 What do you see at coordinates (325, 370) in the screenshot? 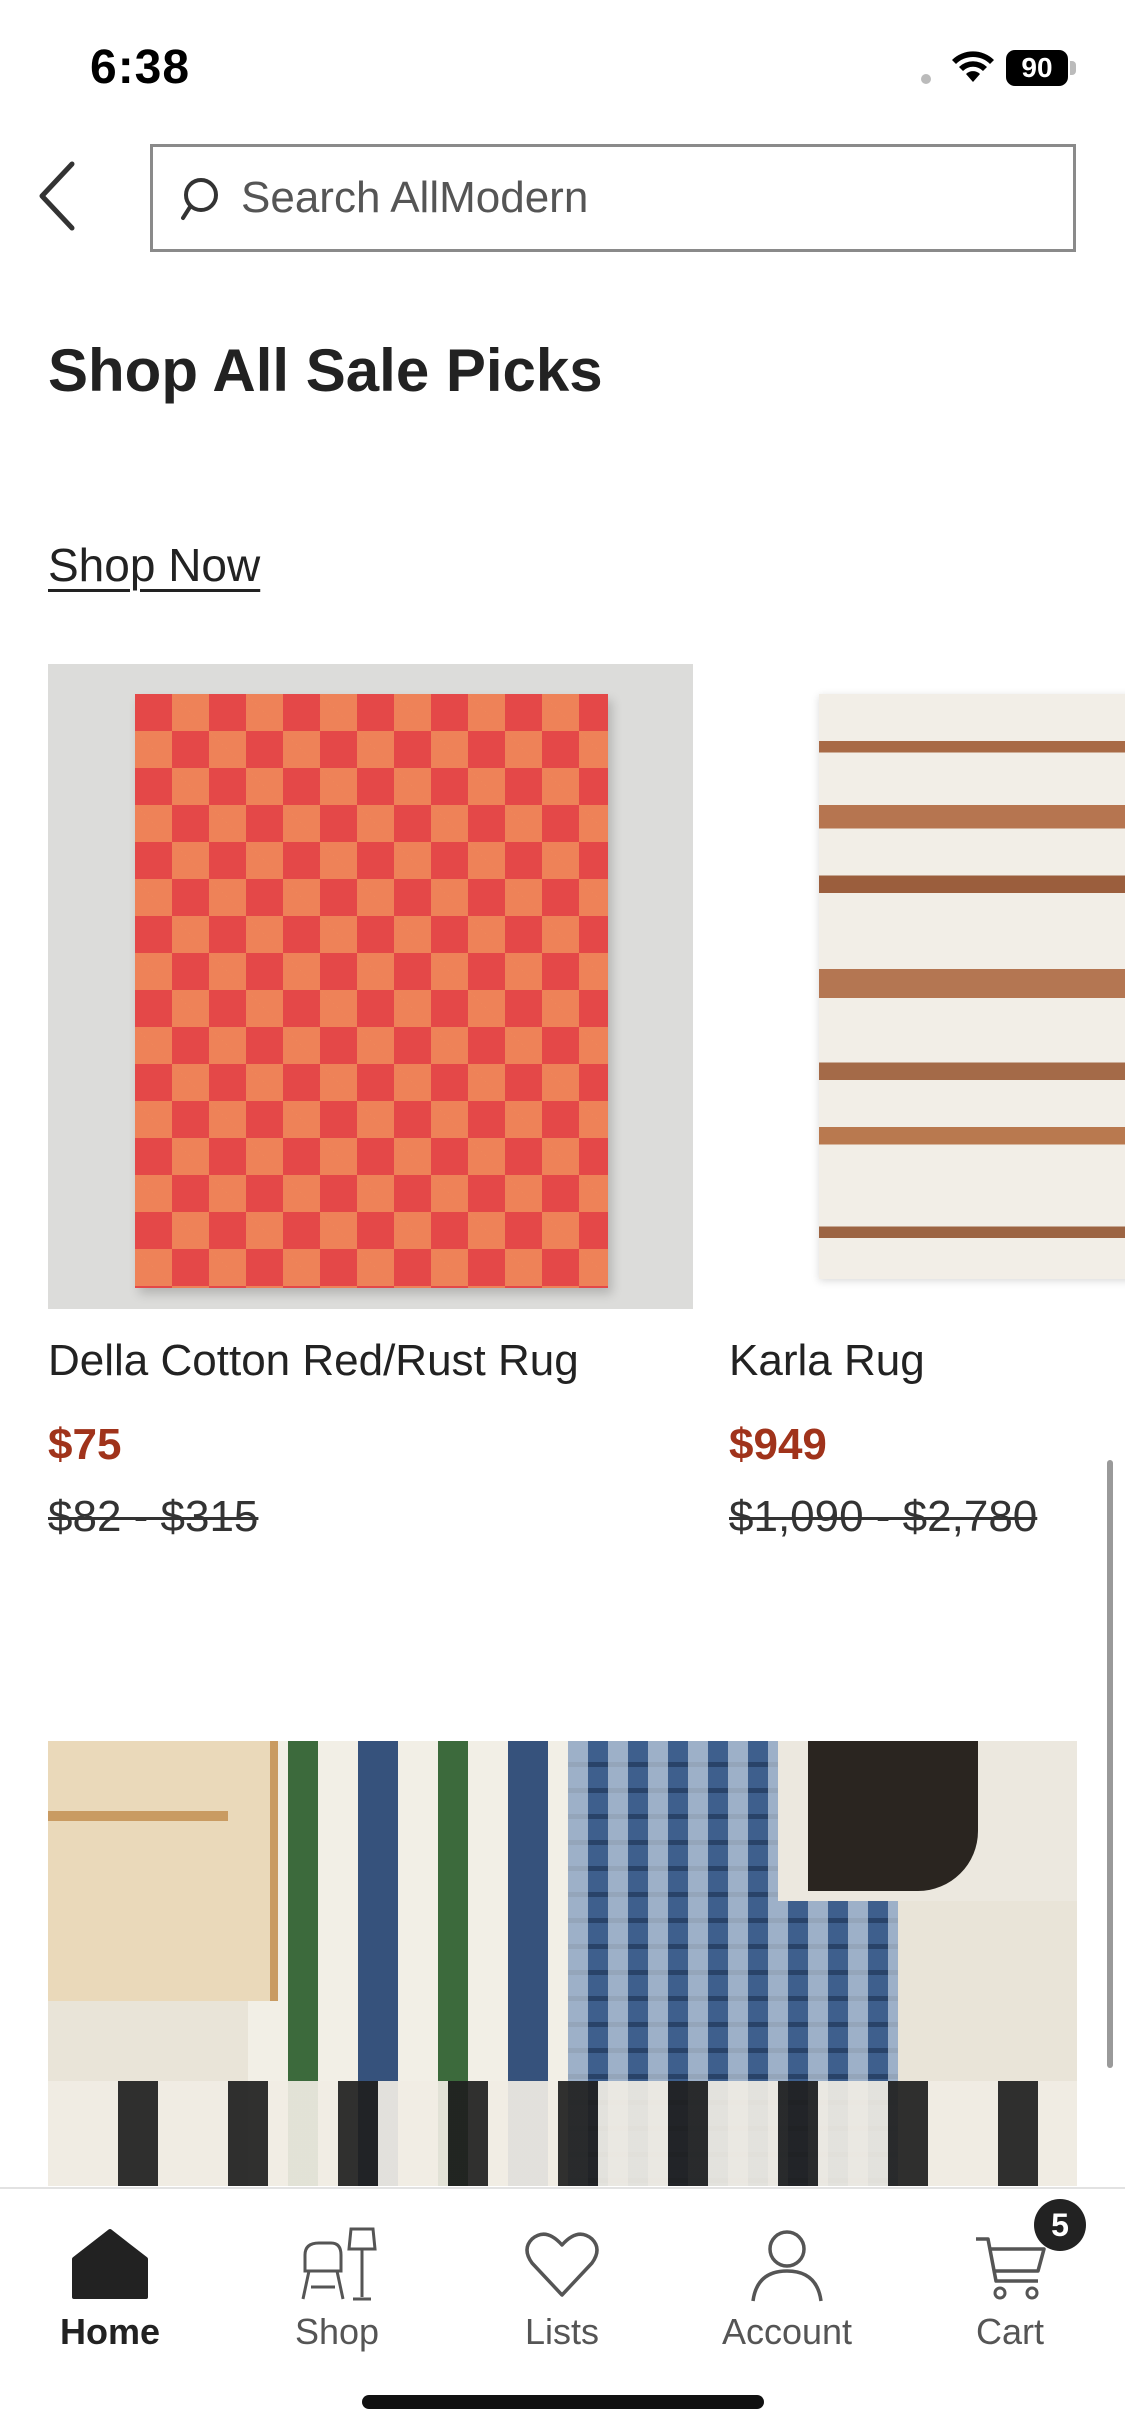
I see `section-title: Shop All Sale Picks` at bounding box center [325, 370].